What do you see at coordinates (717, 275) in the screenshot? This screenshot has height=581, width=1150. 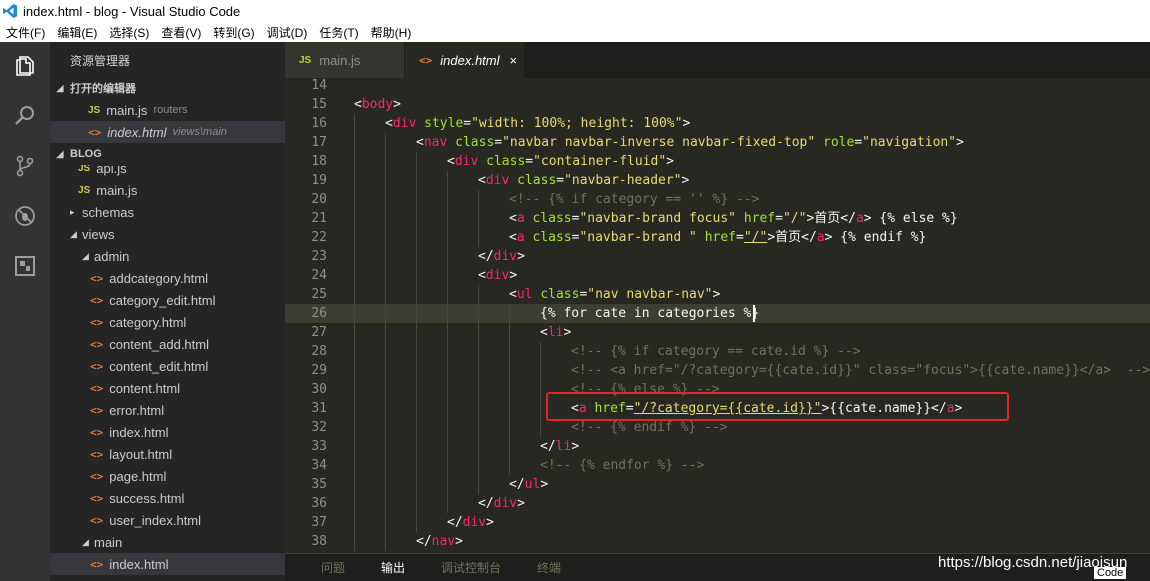 I see `code-line: 24 <div>` at bounding box center [717, 275].